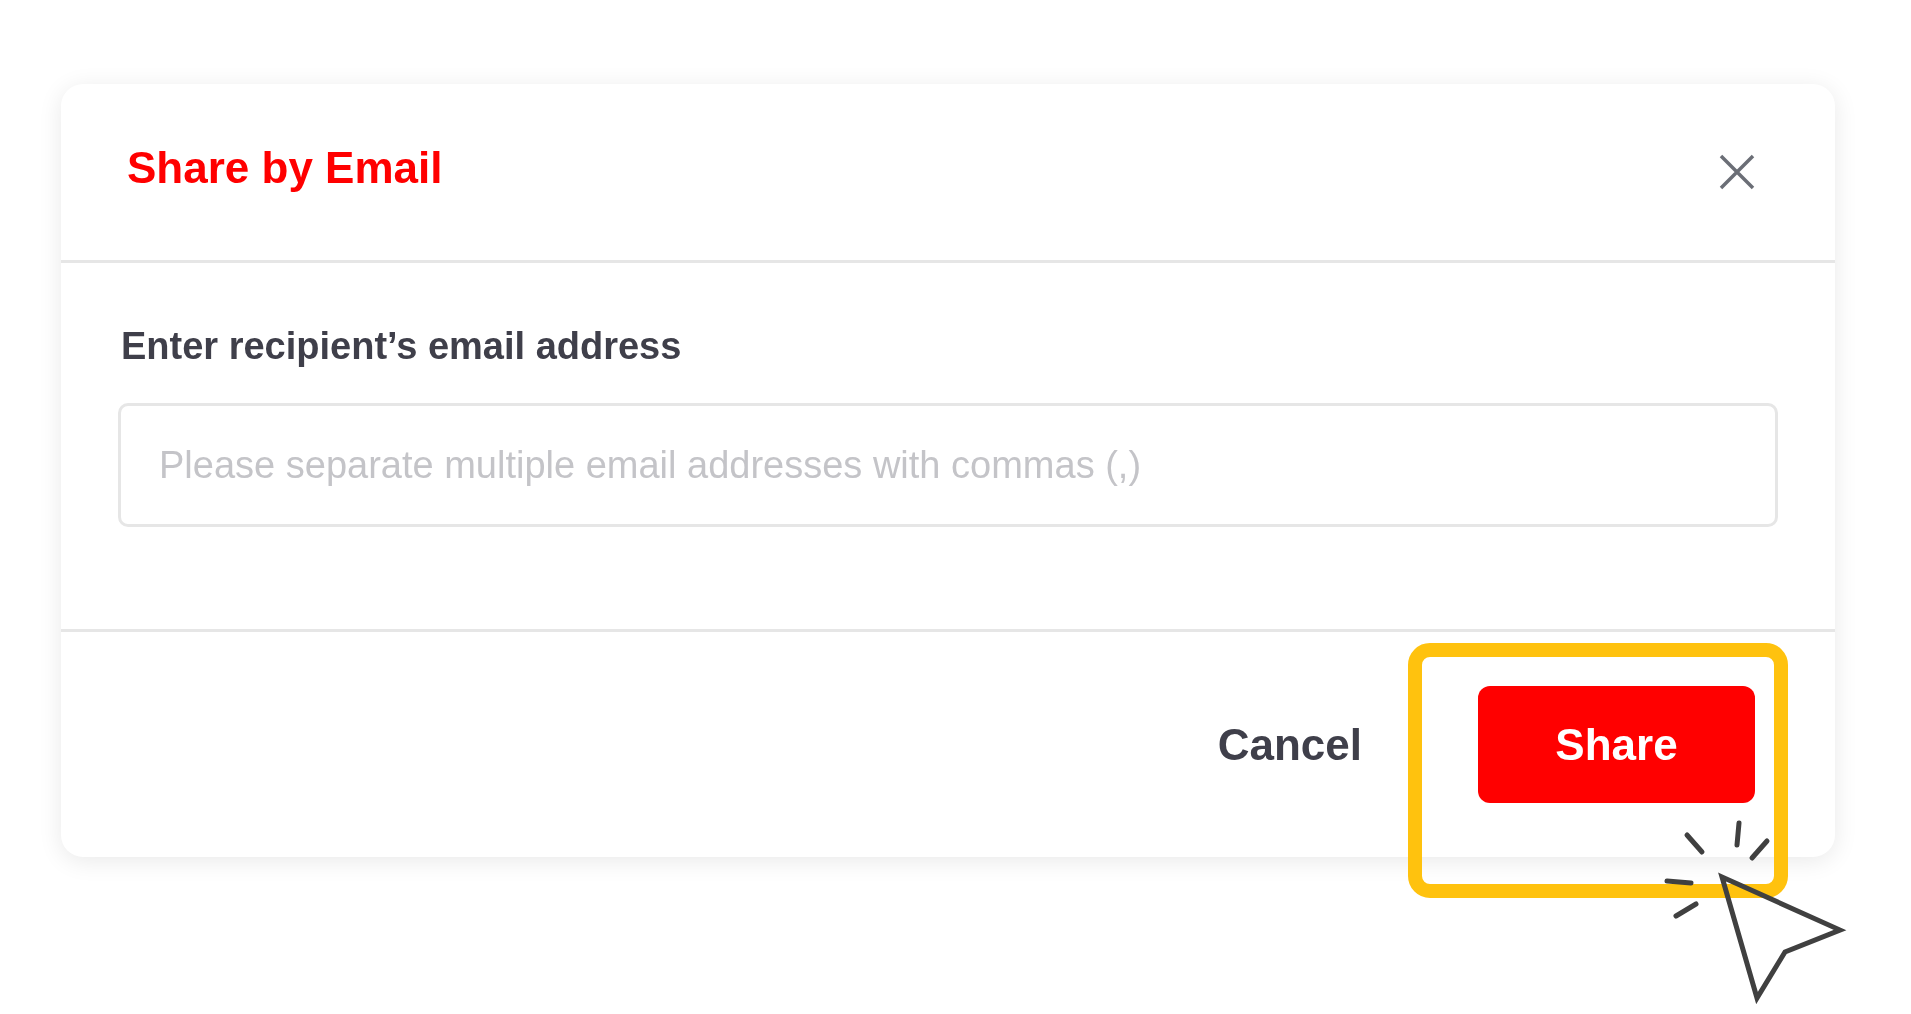 The height and width of the screenshot is (1014, 1911). I want to click on close-button, so click(1737, 172).